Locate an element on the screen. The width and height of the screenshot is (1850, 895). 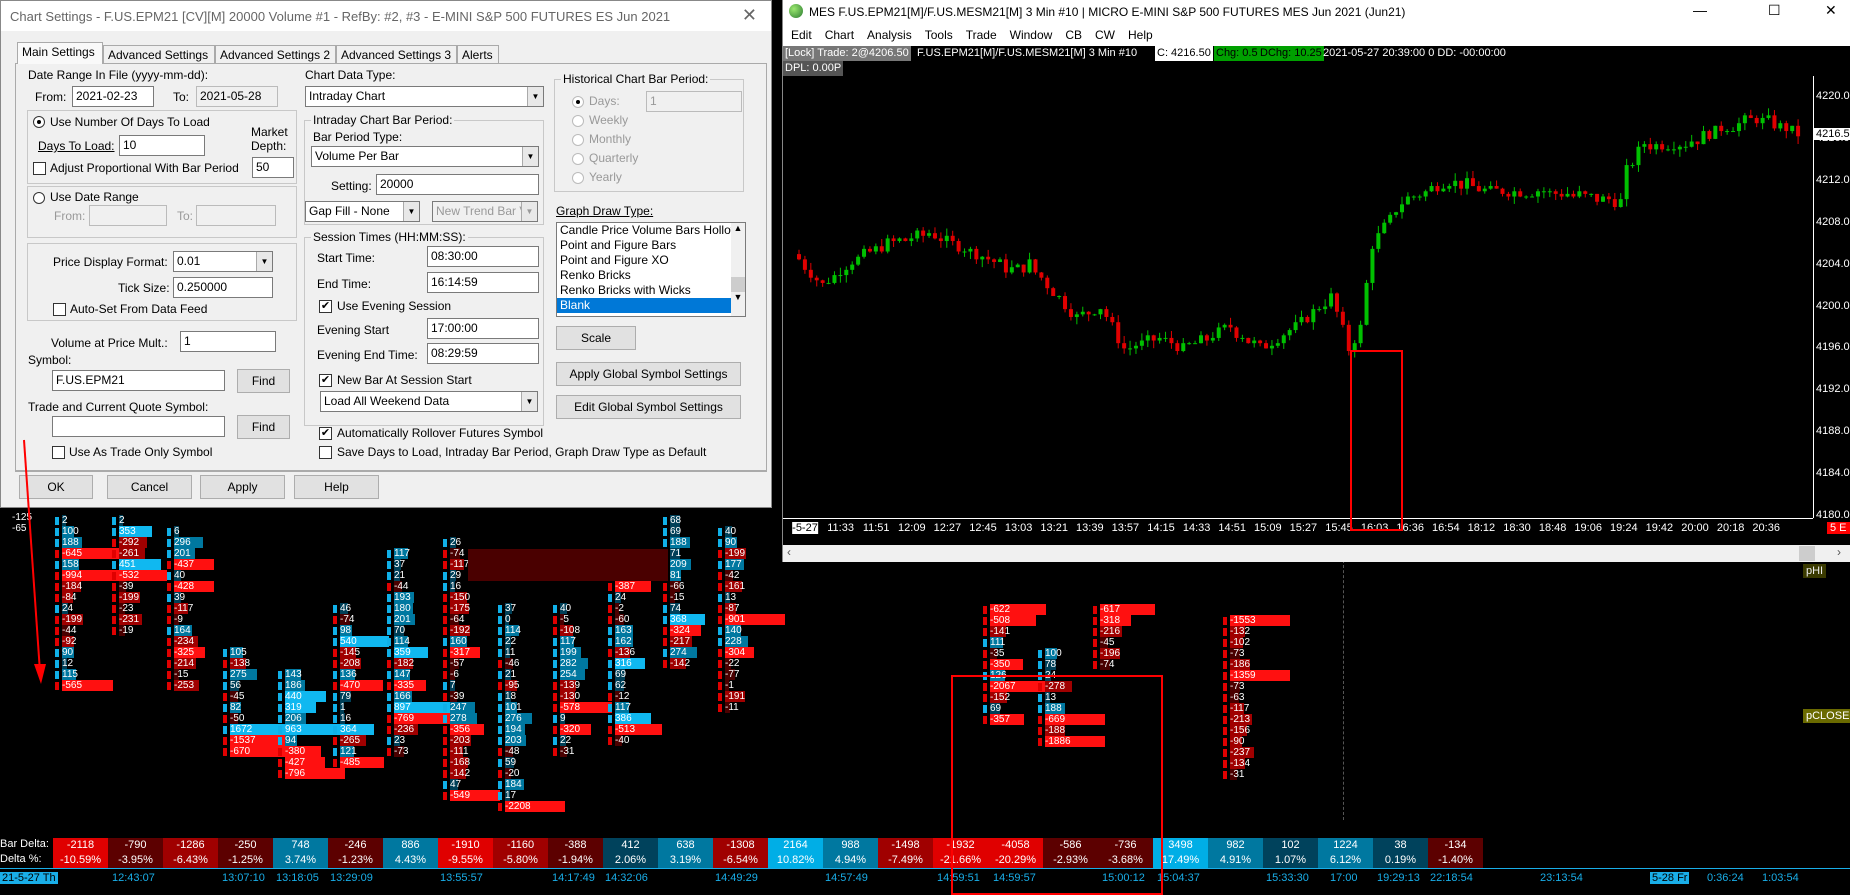
graph-draw-type-item: Point and Figure XO is located at coordinates (644, 260).